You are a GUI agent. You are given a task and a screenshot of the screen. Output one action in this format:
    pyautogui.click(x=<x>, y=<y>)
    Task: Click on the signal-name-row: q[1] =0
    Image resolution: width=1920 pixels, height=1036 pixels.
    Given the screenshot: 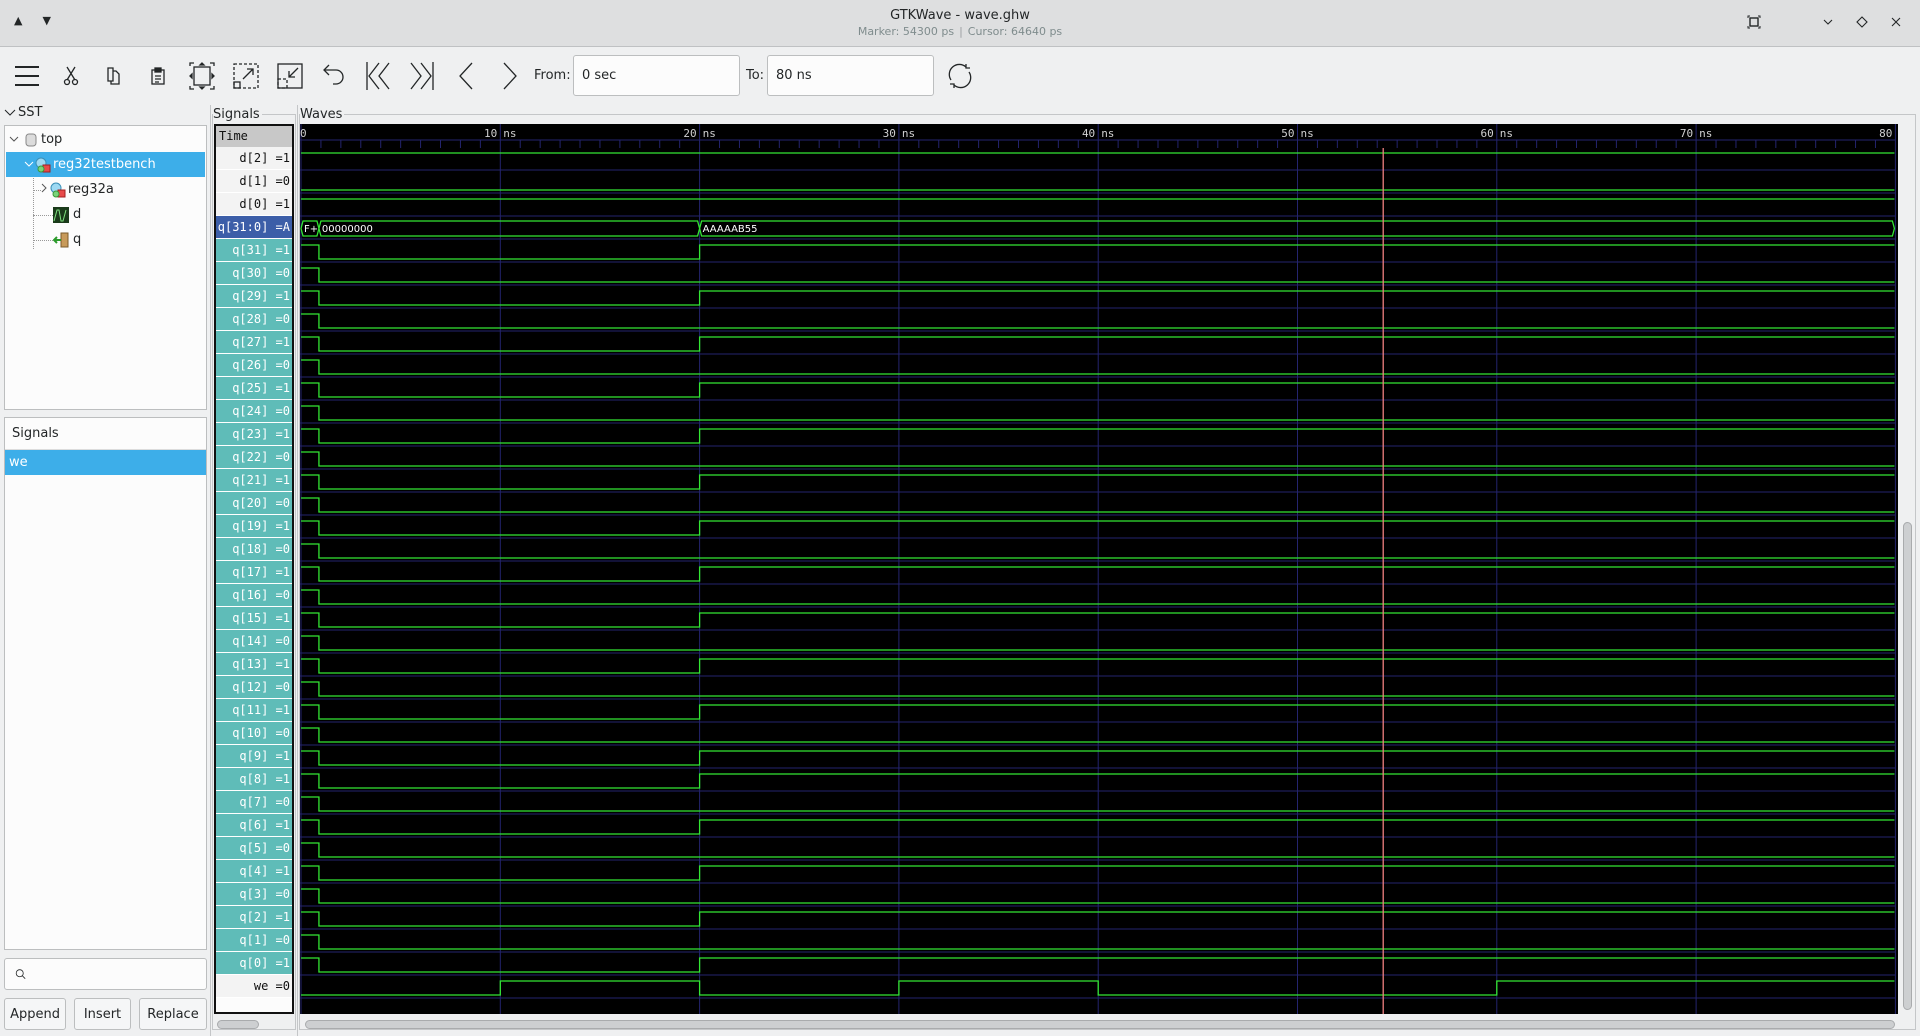 What is the action you would take?
    pyautogui.click(x=254, y=940)
    